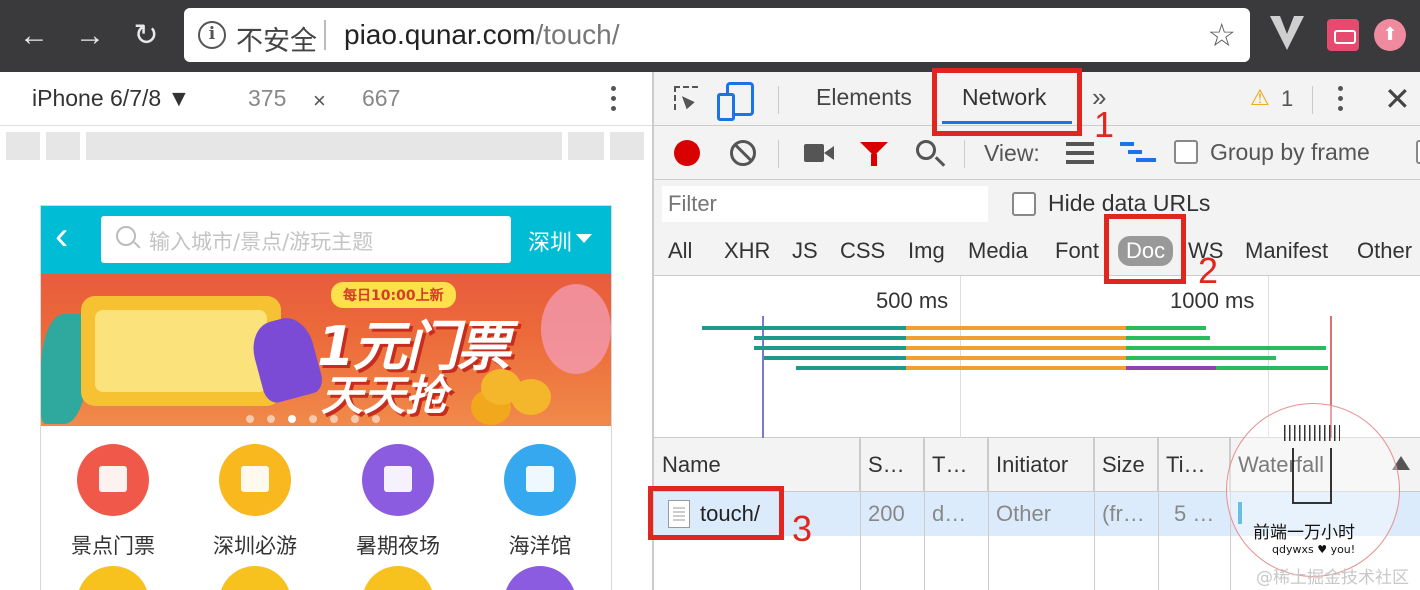 This screenshot has height=590, width=1420. What do you see at coordinates (1286, 251) in the screenshot?
I see `type-filter-manifest: Manifest` at bounding box center [1286, 251].